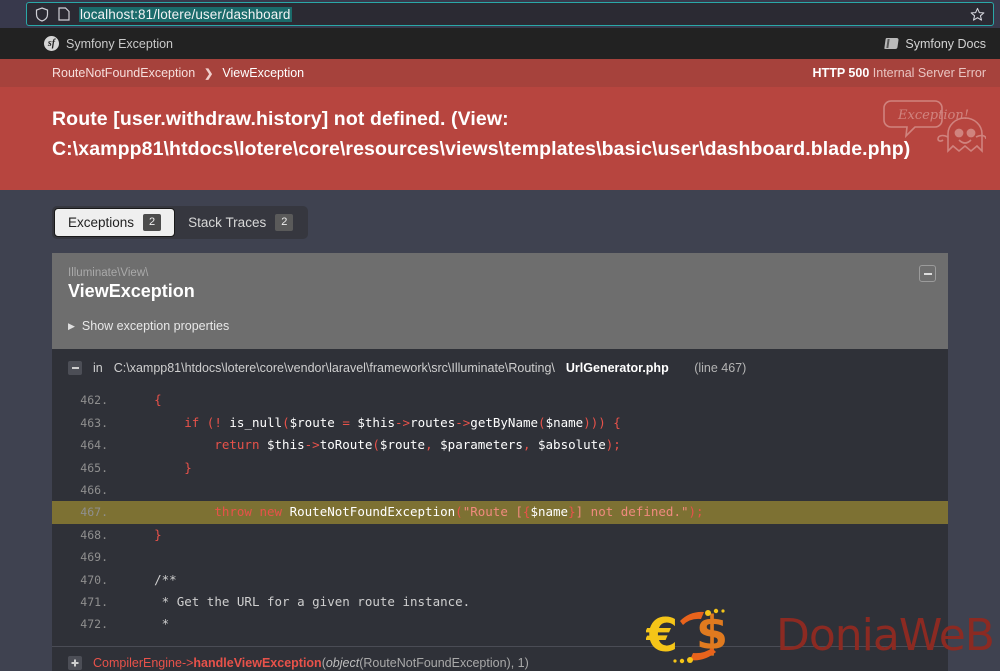 The height and width of the screenshot is (671, 1000). Describe the element at coordinates (504, 422) in the screenshot. I see `code-token: getByName` at that location.